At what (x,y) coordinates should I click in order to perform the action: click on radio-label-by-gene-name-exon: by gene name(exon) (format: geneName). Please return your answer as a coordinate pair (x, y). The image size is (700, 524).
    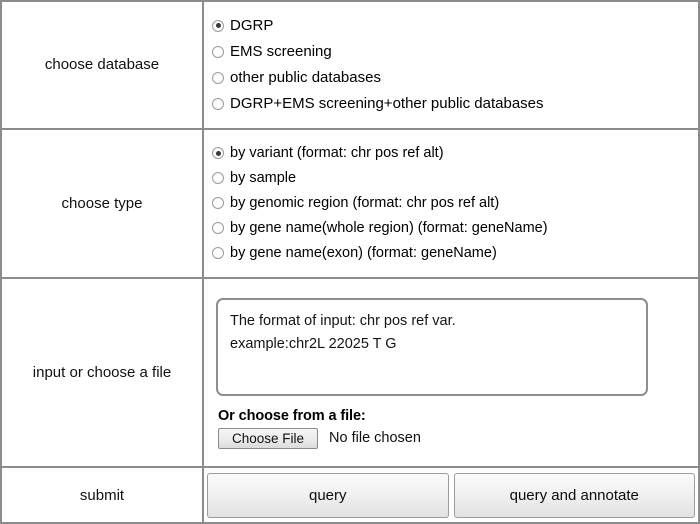
    Looking at the image, I should click on (363, 252).